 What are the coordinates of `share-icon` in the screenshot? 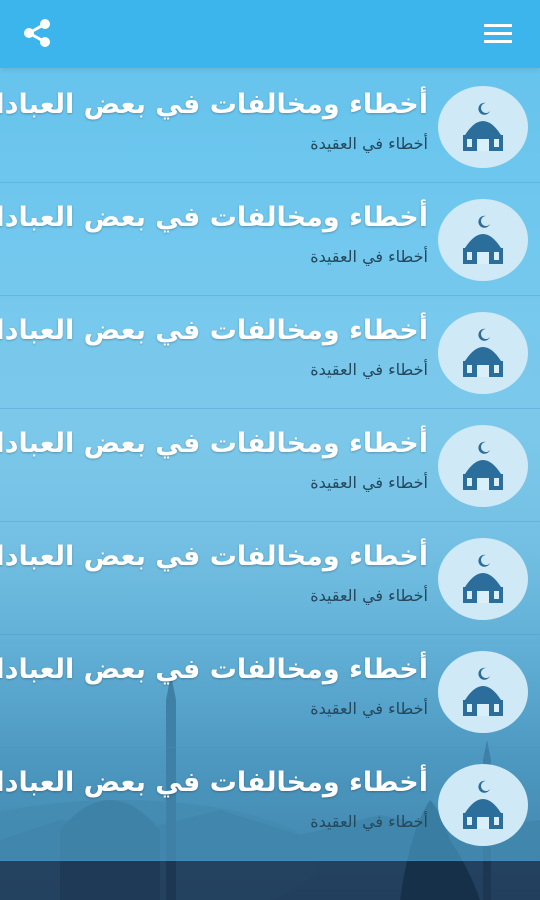 It's located at (37, 33).